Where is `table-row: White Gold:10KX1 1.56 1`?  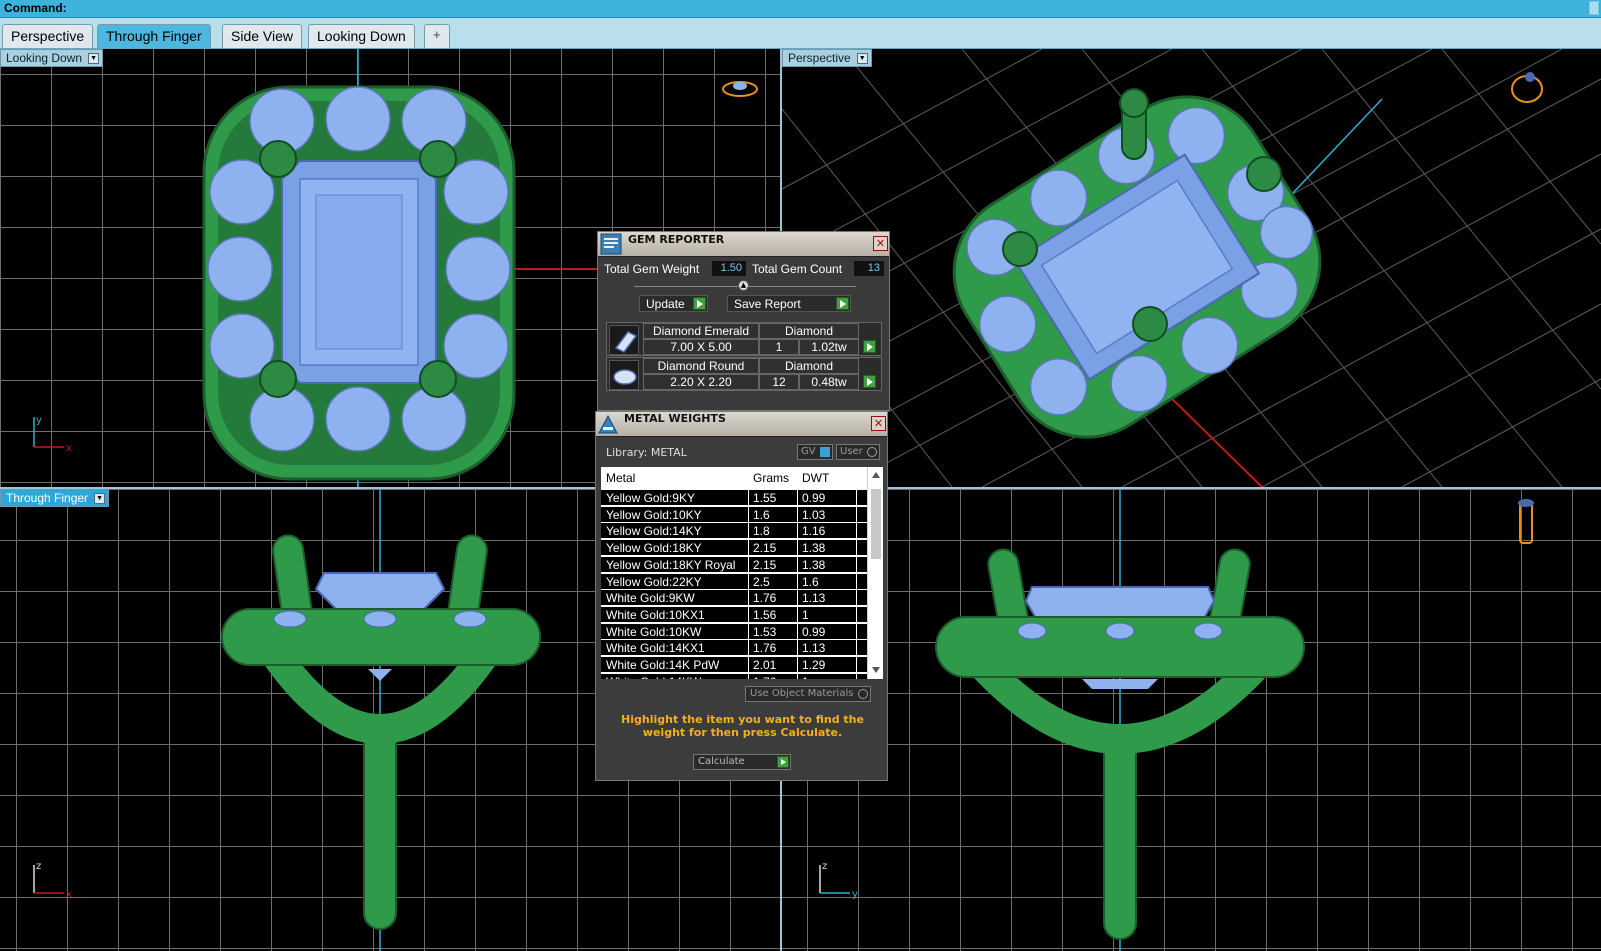 table-row: White Gold:10KX1 1.56 1 is located at coordinates (734, 614).